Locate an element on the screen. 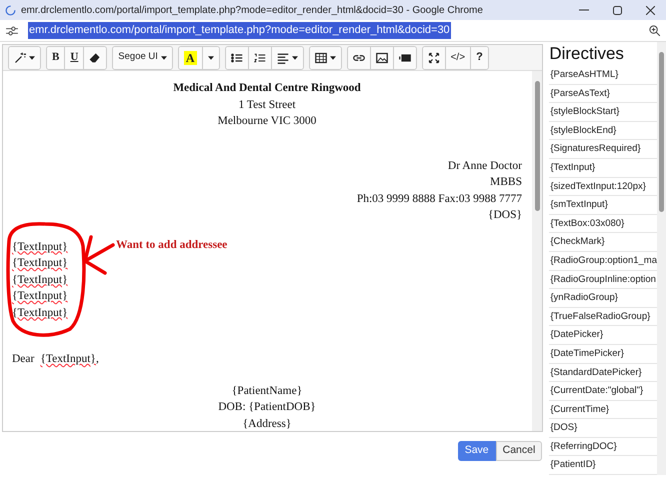  highlight-button: A is located at coordinates (190, 57).